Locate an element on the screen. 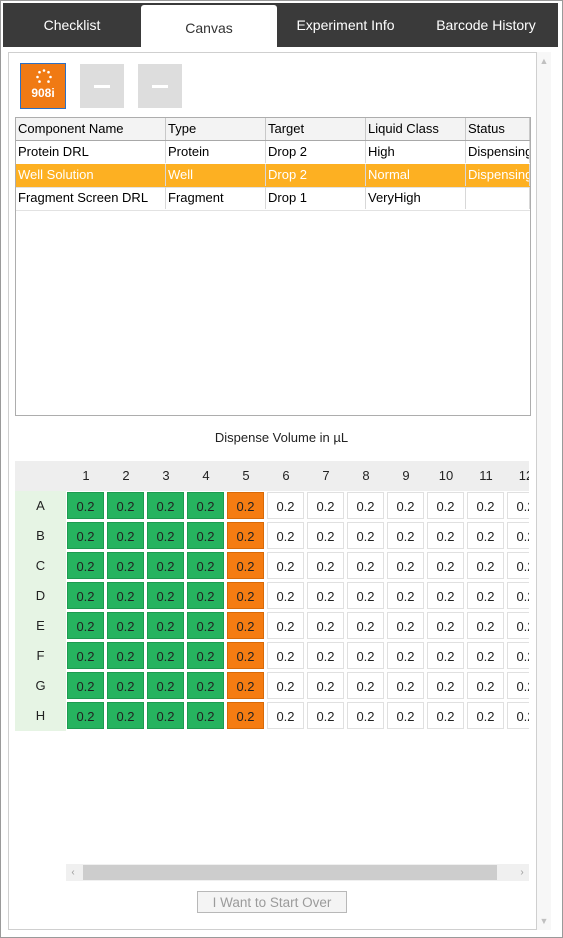  plate-column-header: 2 is located at coordinates (126, 476).